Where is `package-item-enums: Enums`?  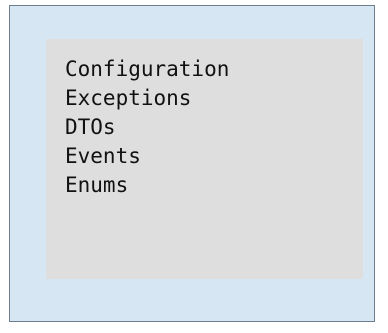 package-item-enums: Enums is located at coordinates (97, 185).